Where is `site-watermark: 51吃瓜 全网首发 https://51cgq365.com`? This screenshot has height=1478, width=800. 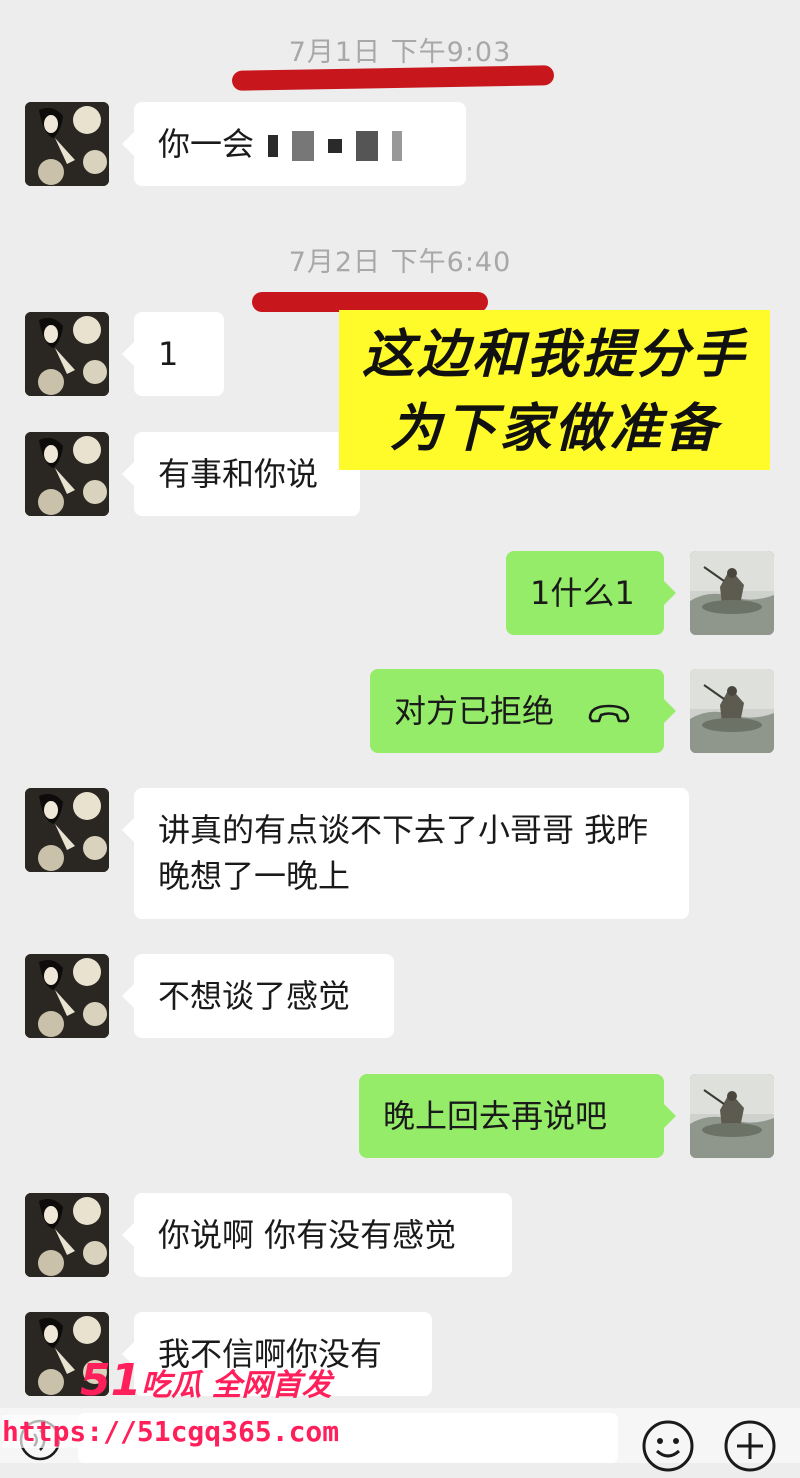
site-watermark: 51吃瓜 全网首发 https://51cgq365.com is located at coordinates (170, 1409).